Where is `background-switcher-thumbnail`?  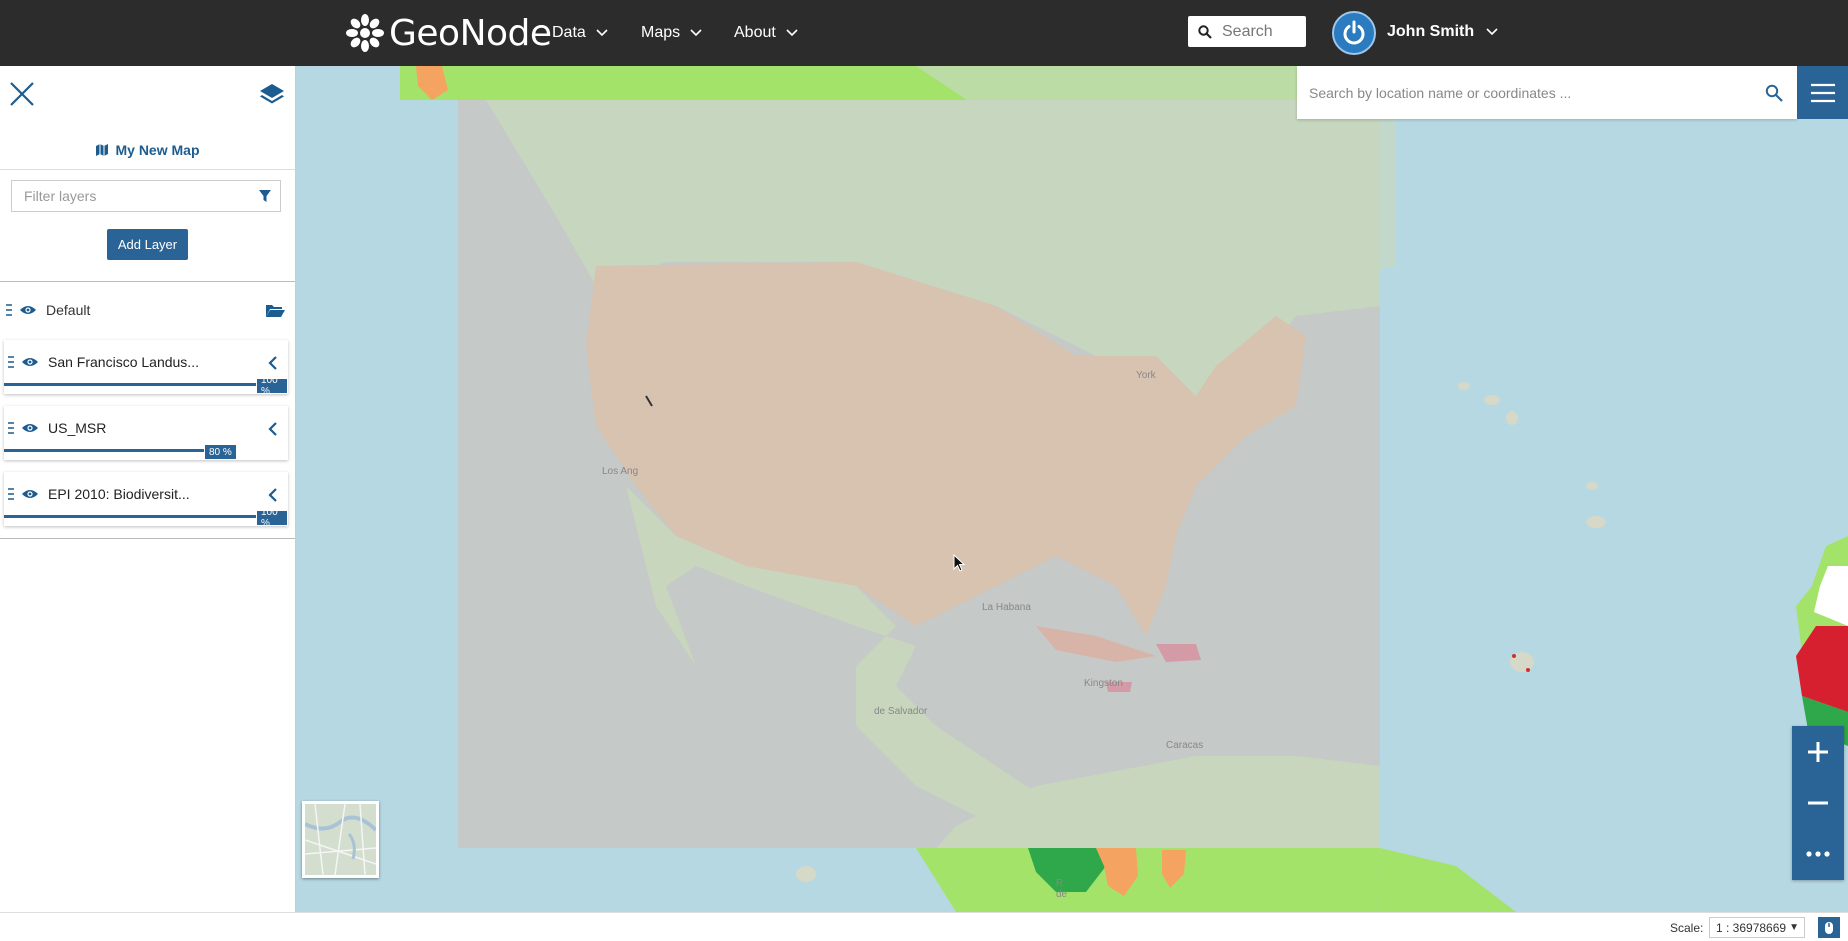
background-switcher-thumbnail is located at coordinates (340, 839).